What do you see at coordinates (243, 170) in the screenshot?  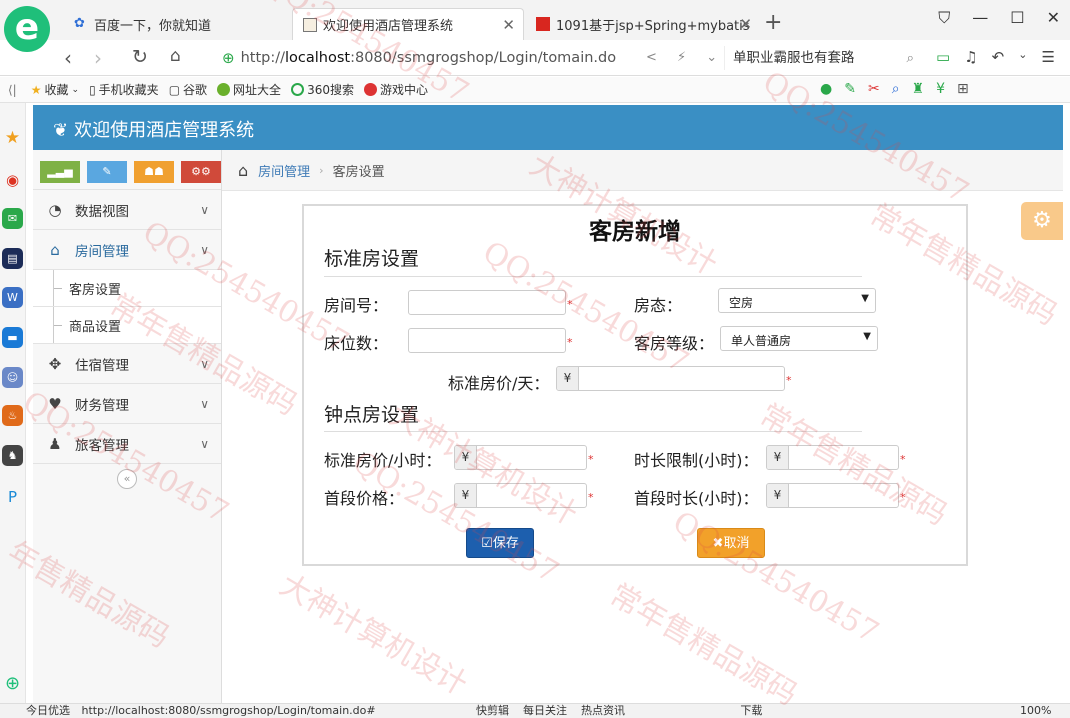 I see `home-icon: ⌂` at bounding box center [243, 170].